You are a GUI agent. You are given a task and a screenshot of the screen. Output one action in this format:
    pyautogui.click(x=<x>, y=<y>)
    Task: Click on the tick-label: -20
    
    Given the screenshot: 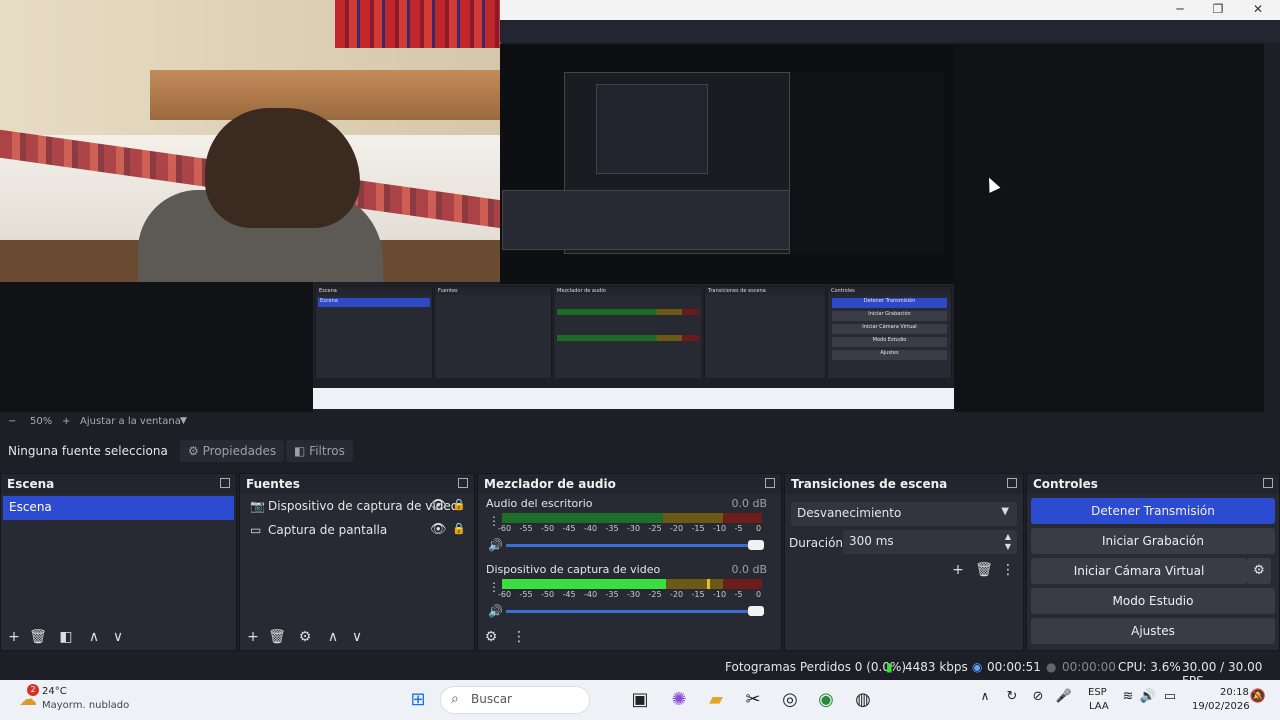 What is the action you would take?
    pyautogui.click(x=677, y=594)
    